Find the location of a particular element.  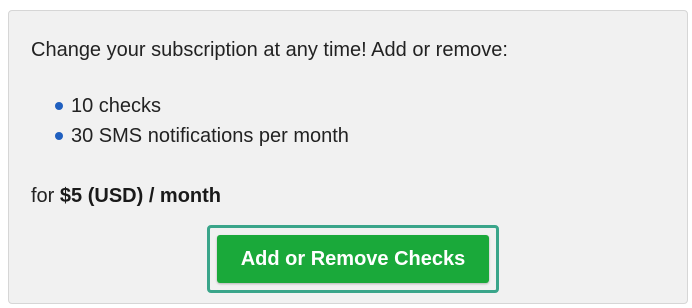

feature-item-sms: 30 SMS notifications per month is located at coordinates (202, 136).